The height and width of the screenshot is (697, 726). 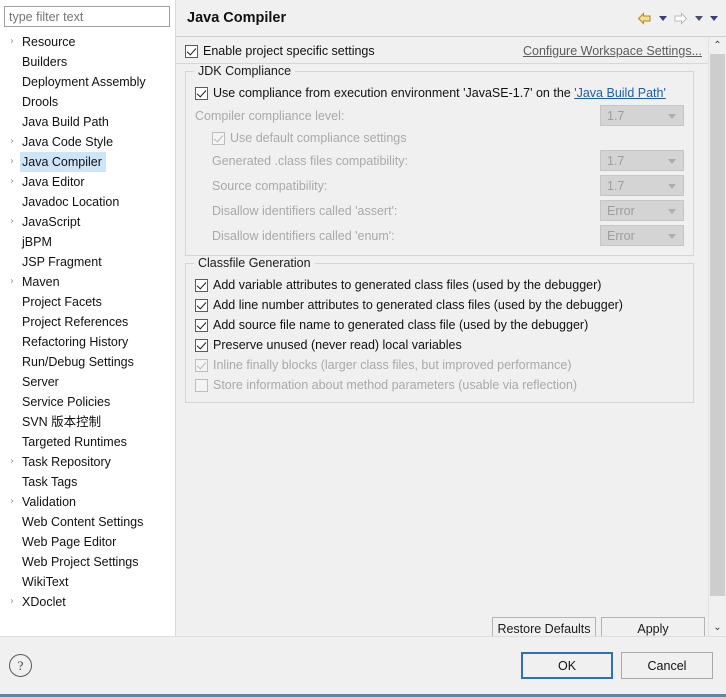 What do you see at coordinates (87, 16) in the screenshot?
I see `filter-input` at bounding box center [87, 16].